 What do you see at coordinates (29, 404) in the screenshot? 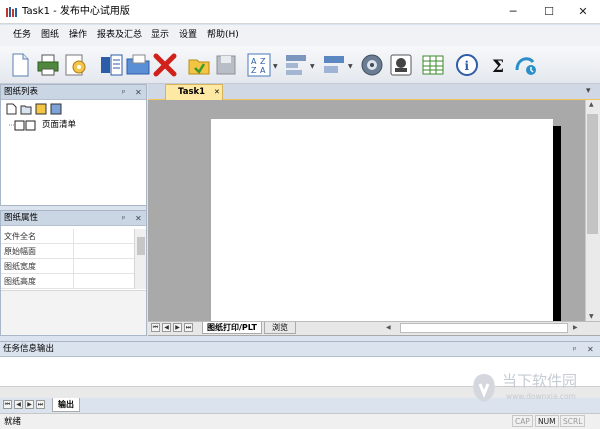
I see `output-next-icon: ▶` at bounding box center [29, 404].